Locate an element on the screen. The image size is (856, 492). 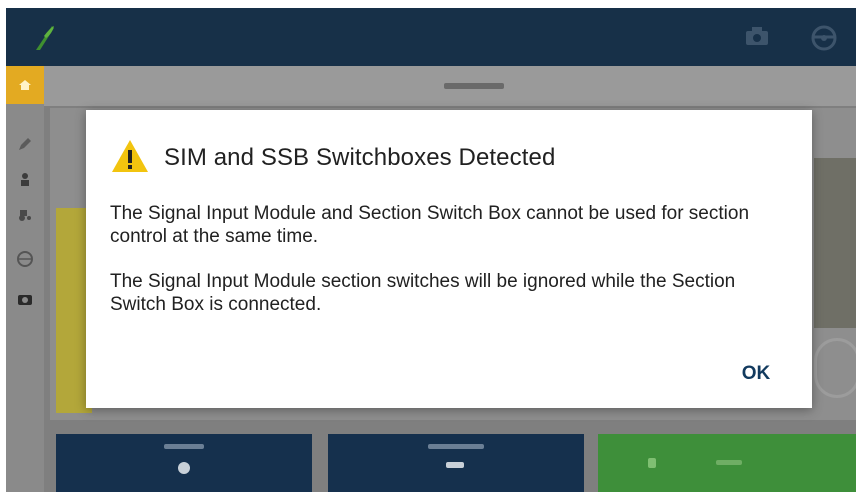
top-bar is located at coordinates (431, 37).